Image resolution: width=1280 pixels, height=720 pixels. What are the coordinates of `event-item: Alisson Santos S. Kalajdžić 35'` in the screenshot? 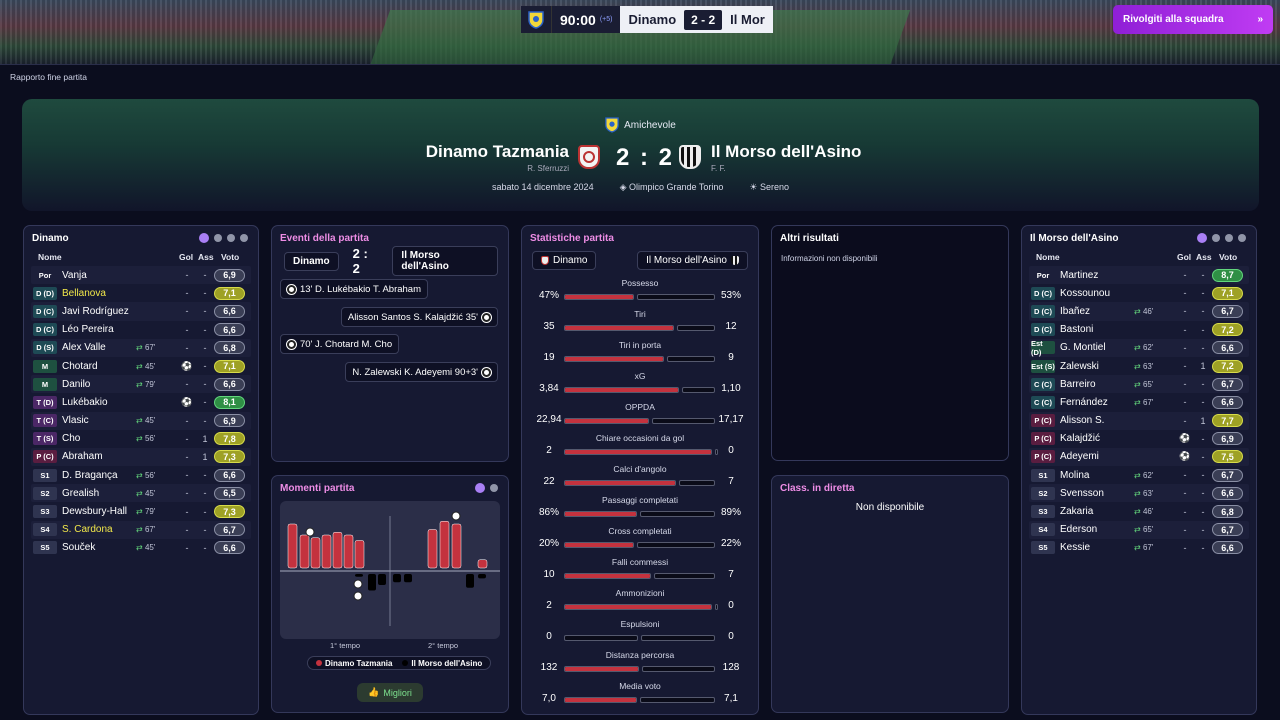 It's located at (419, 317).